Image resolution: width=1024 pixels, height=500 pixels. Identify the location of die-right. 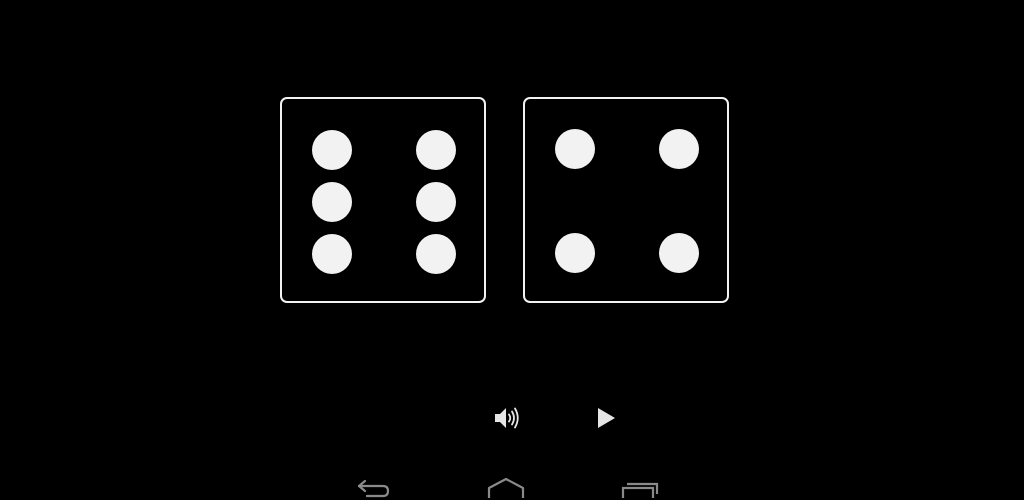
(626, 200).